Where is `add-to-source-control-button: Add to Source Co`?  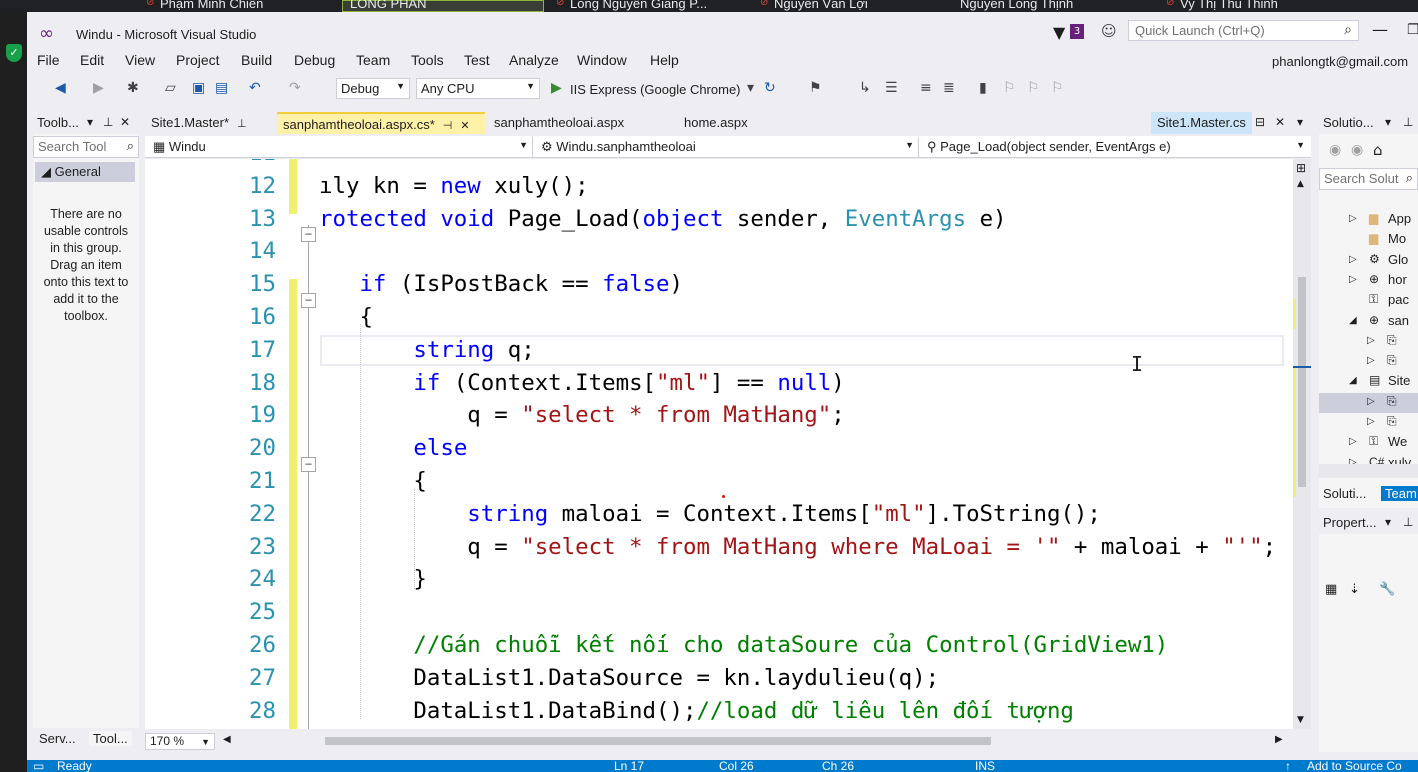
add-to-source-control-button: Add to Source Co is located at coordinates (1354, 766).